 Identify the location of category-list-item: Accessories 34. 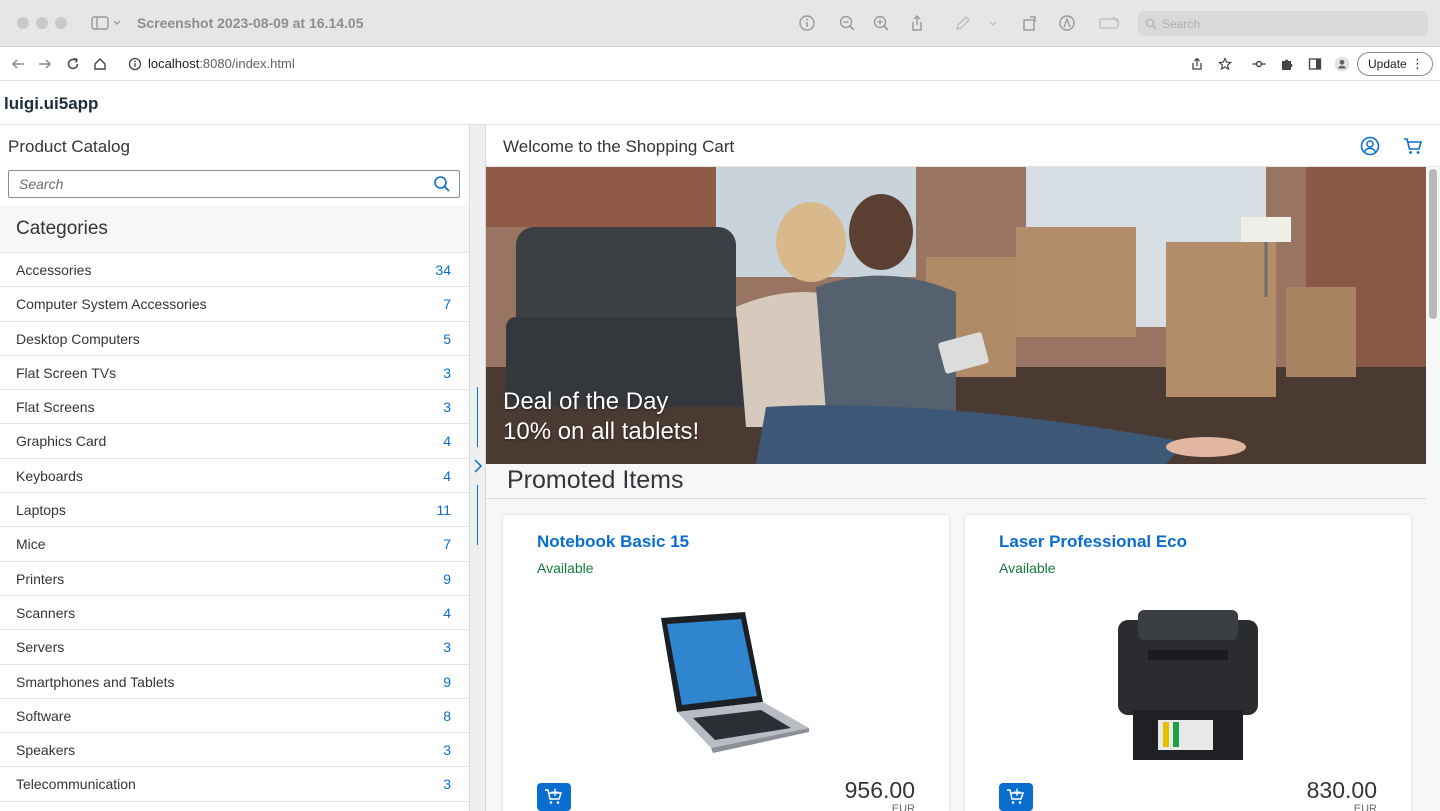
(234, 270).